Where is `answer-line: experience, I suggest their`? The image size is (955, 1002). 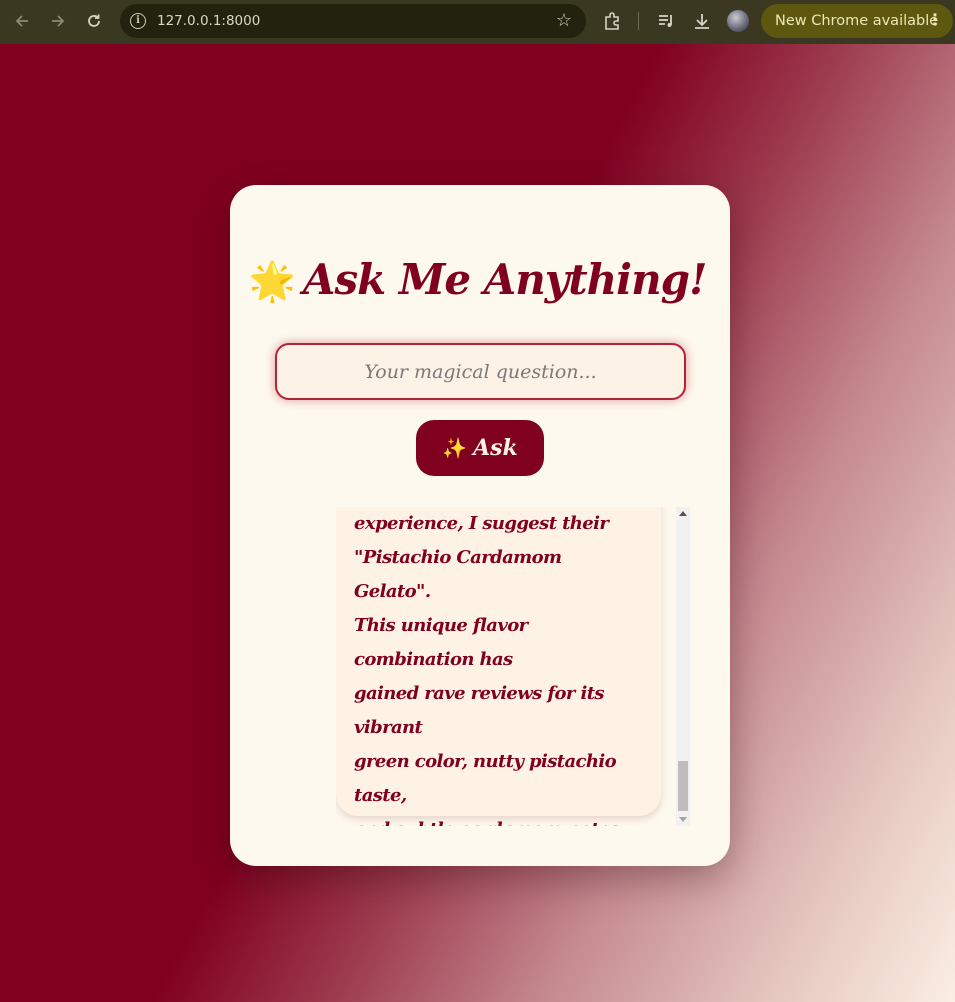
answer-line: experience, I suggest their is located at coordinates (481, 523).